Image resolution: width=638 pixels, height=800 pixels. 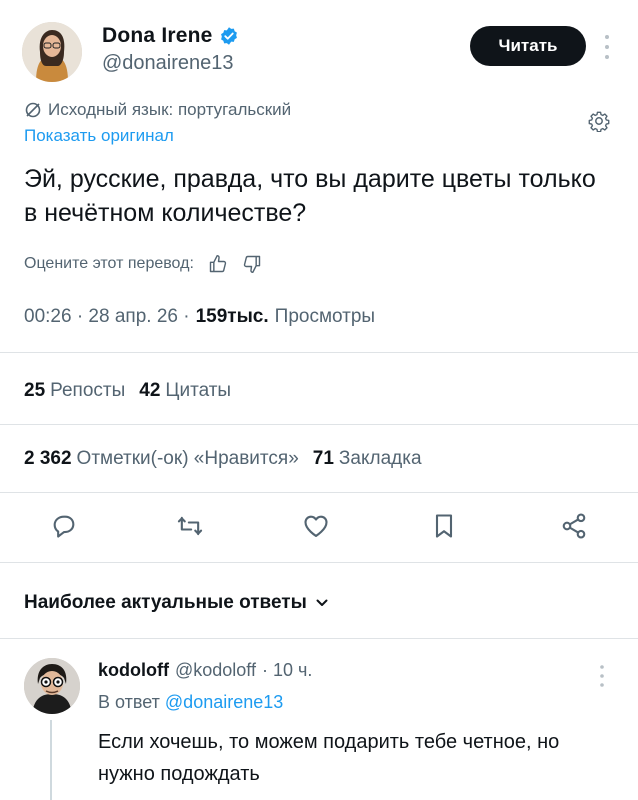 What do you see at coordinates (528, 46) in the screenshot?
I see `follow-button: Читать` at bounding box center [528, 46].